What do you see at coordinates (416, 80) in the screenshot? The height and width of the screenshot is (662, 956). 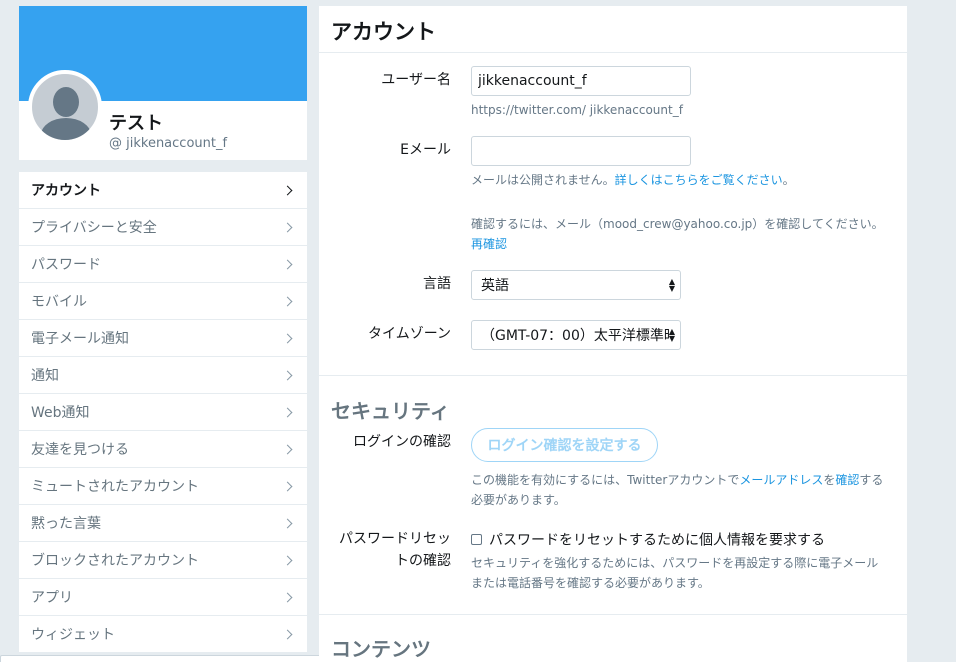 I see `username-label: ユーザー名` at bounding box center [416, 80].